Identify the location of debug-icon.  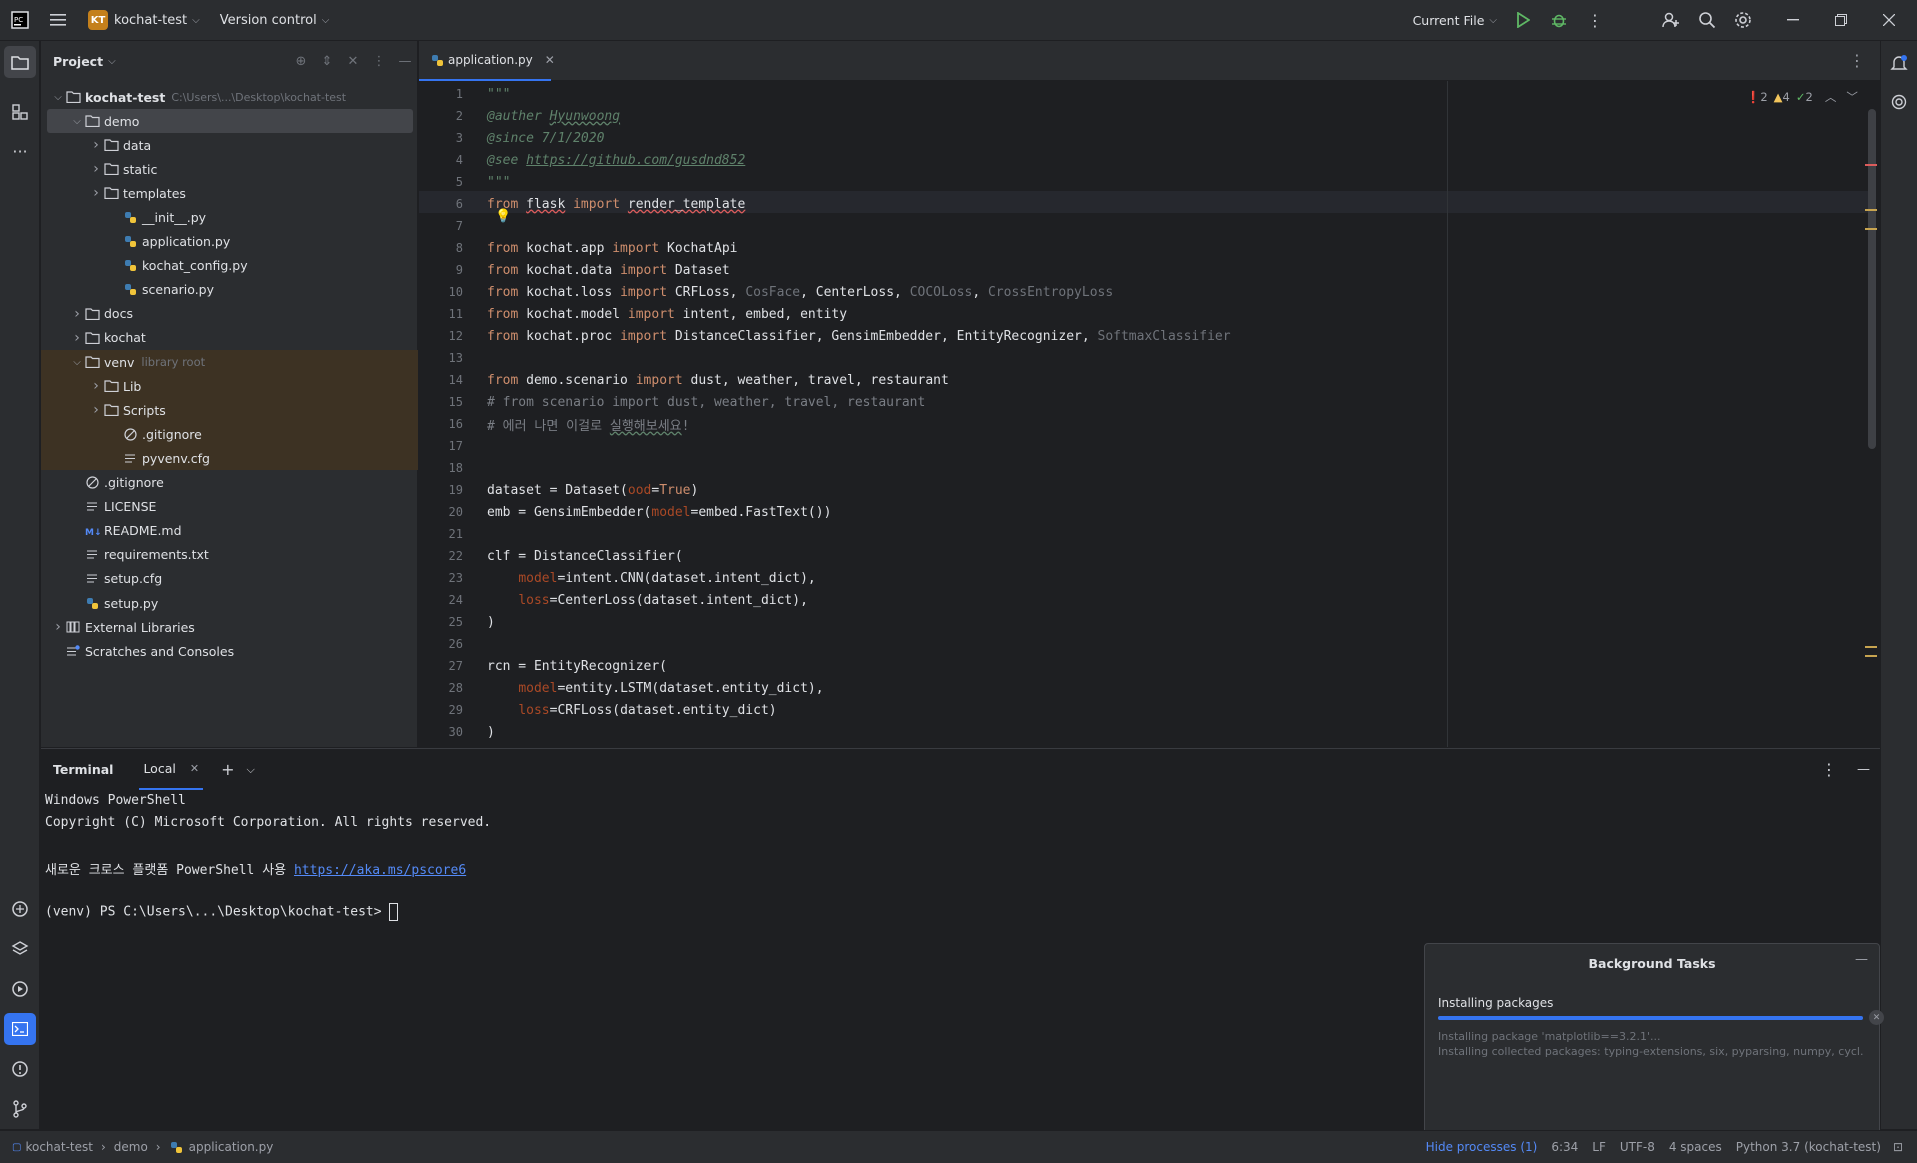
(1559, 20).